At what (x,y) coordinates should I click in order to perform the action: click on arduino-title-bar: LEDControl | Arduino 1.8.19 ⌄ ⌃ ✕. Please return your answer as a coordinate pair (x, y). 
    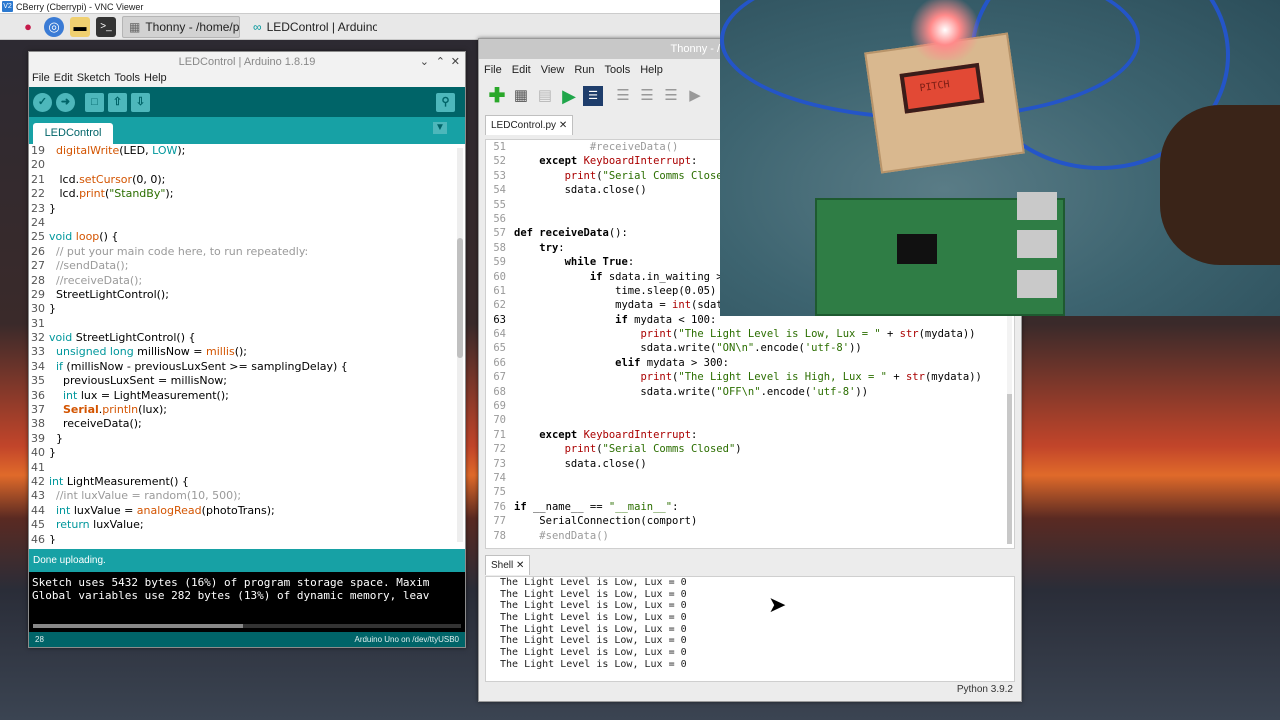
    Looking at the image, I should click on (247, 62).